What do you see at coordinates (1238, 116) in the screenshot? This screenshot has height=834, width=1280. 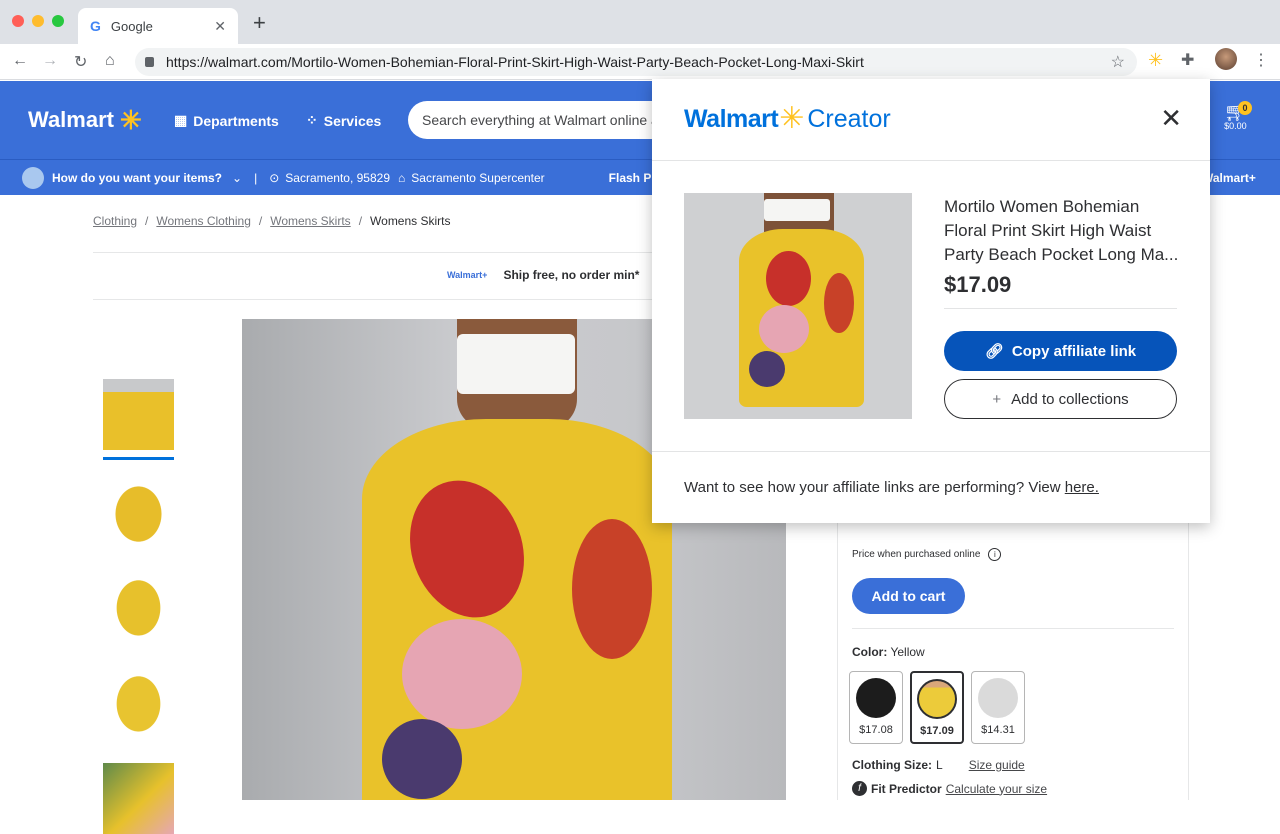 I see `cart-button: 🛒︎ 0 $0.00` at bounding box center [1238, 116].